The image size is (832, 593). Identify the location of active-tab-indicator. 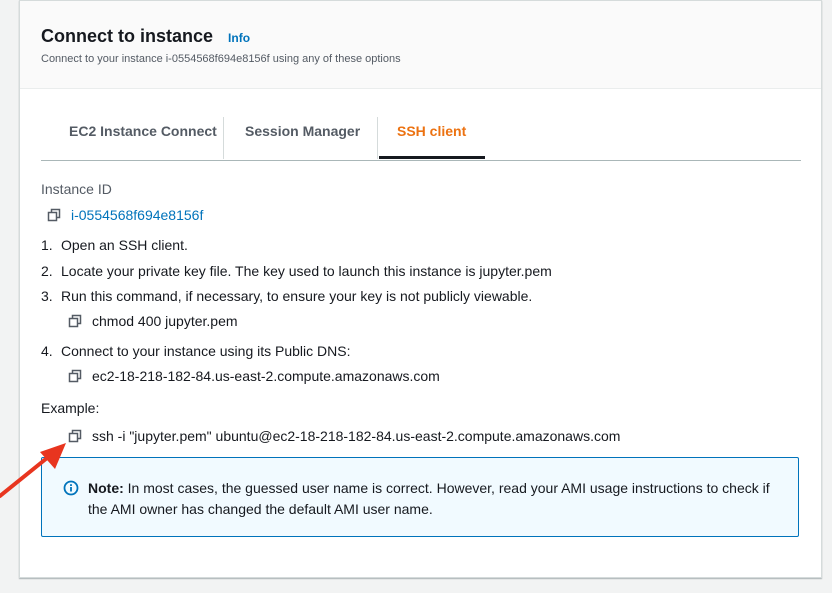
(432, 157).